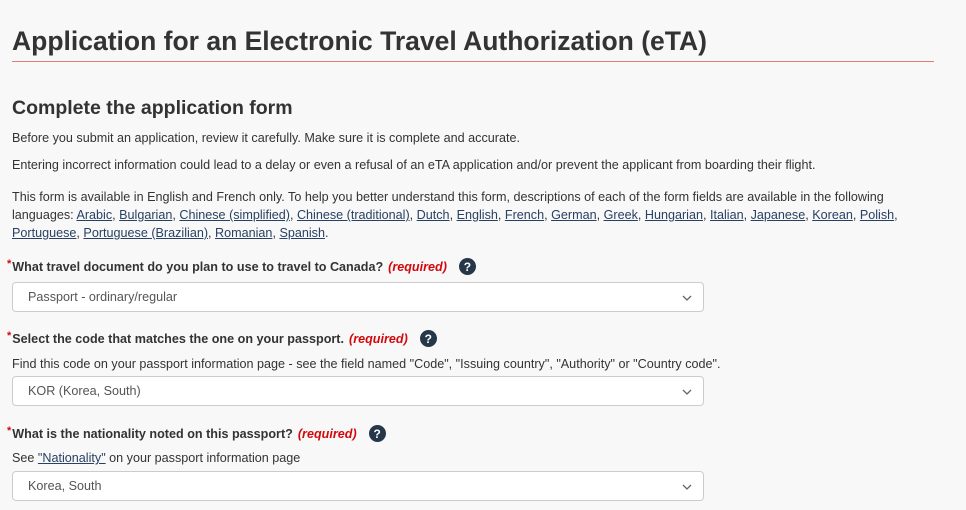  Describe the element at coordinates (84, 391) in the screenshot. I see `passport-code-value: KOR (Korea, South)` at that location.